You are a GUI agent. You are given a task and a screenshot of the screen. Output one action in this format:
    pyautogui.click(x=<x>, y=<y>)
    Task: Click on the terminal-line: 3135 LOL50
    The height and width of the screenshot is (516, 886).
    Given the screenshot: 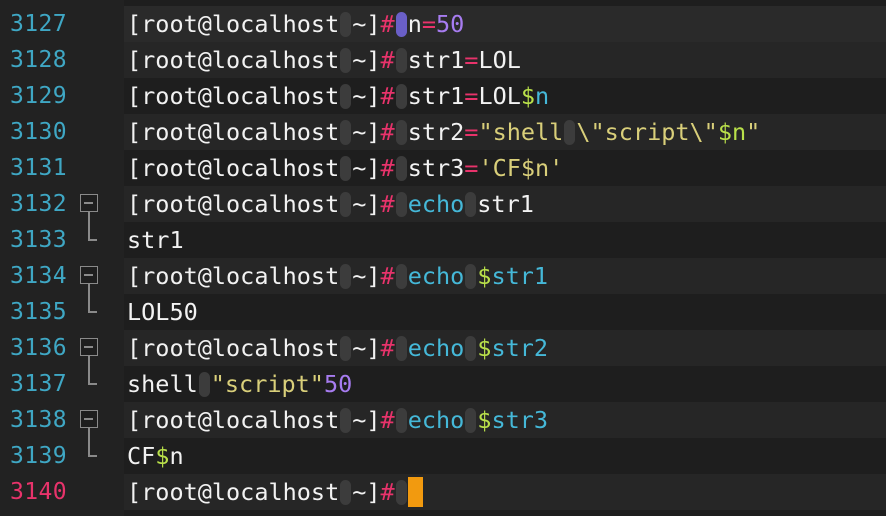 What is the action you would take?
    pyautogui.click(x=443, y=312)
    